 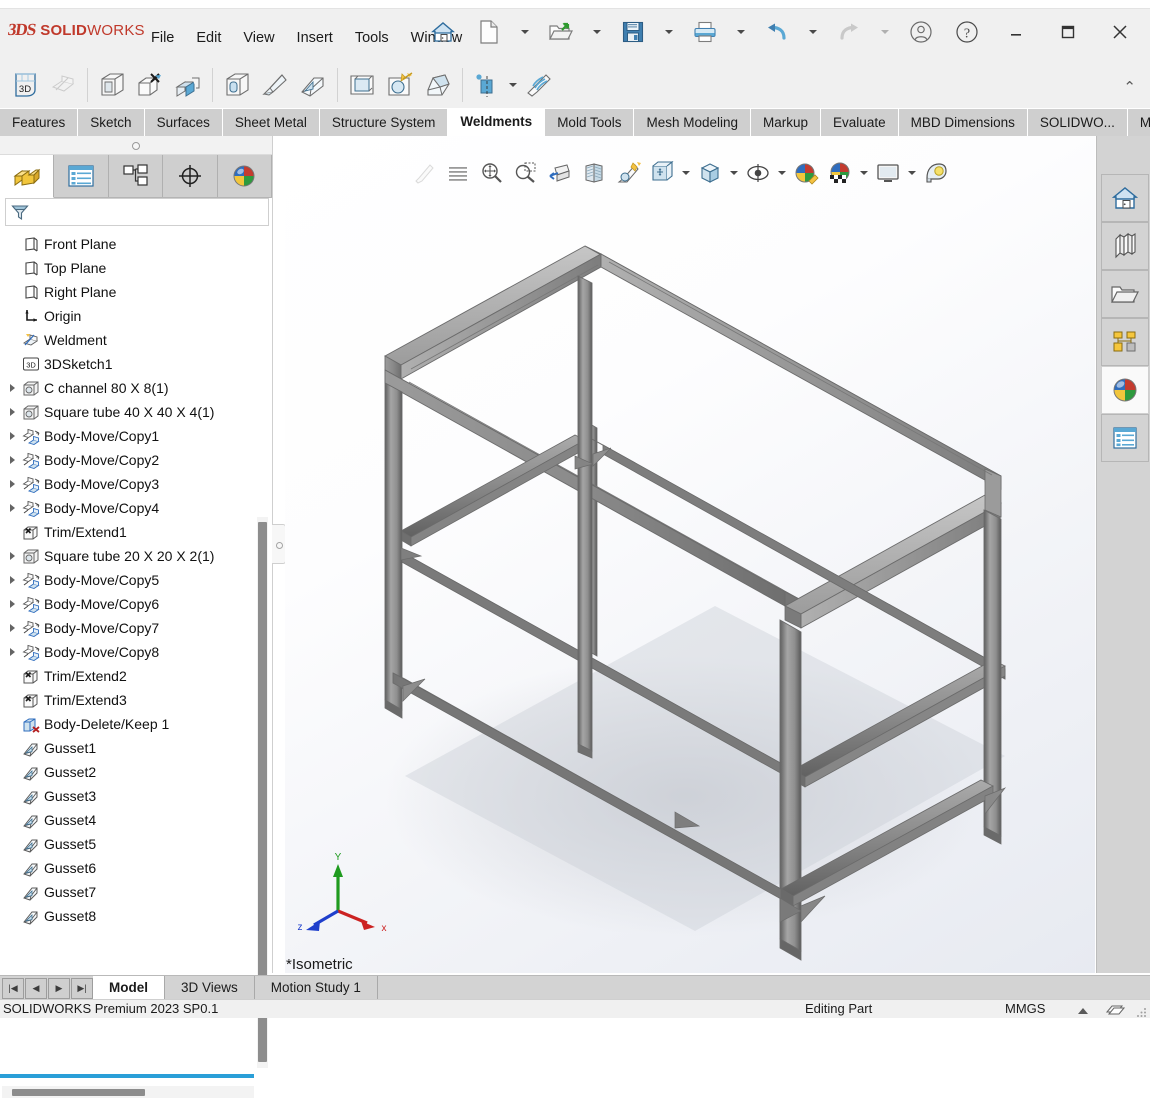 What do you see at coordinates (27, 176) in the screenshot?
I see `tab-feature-manager-design-tree` at bounding box center [27, 176].